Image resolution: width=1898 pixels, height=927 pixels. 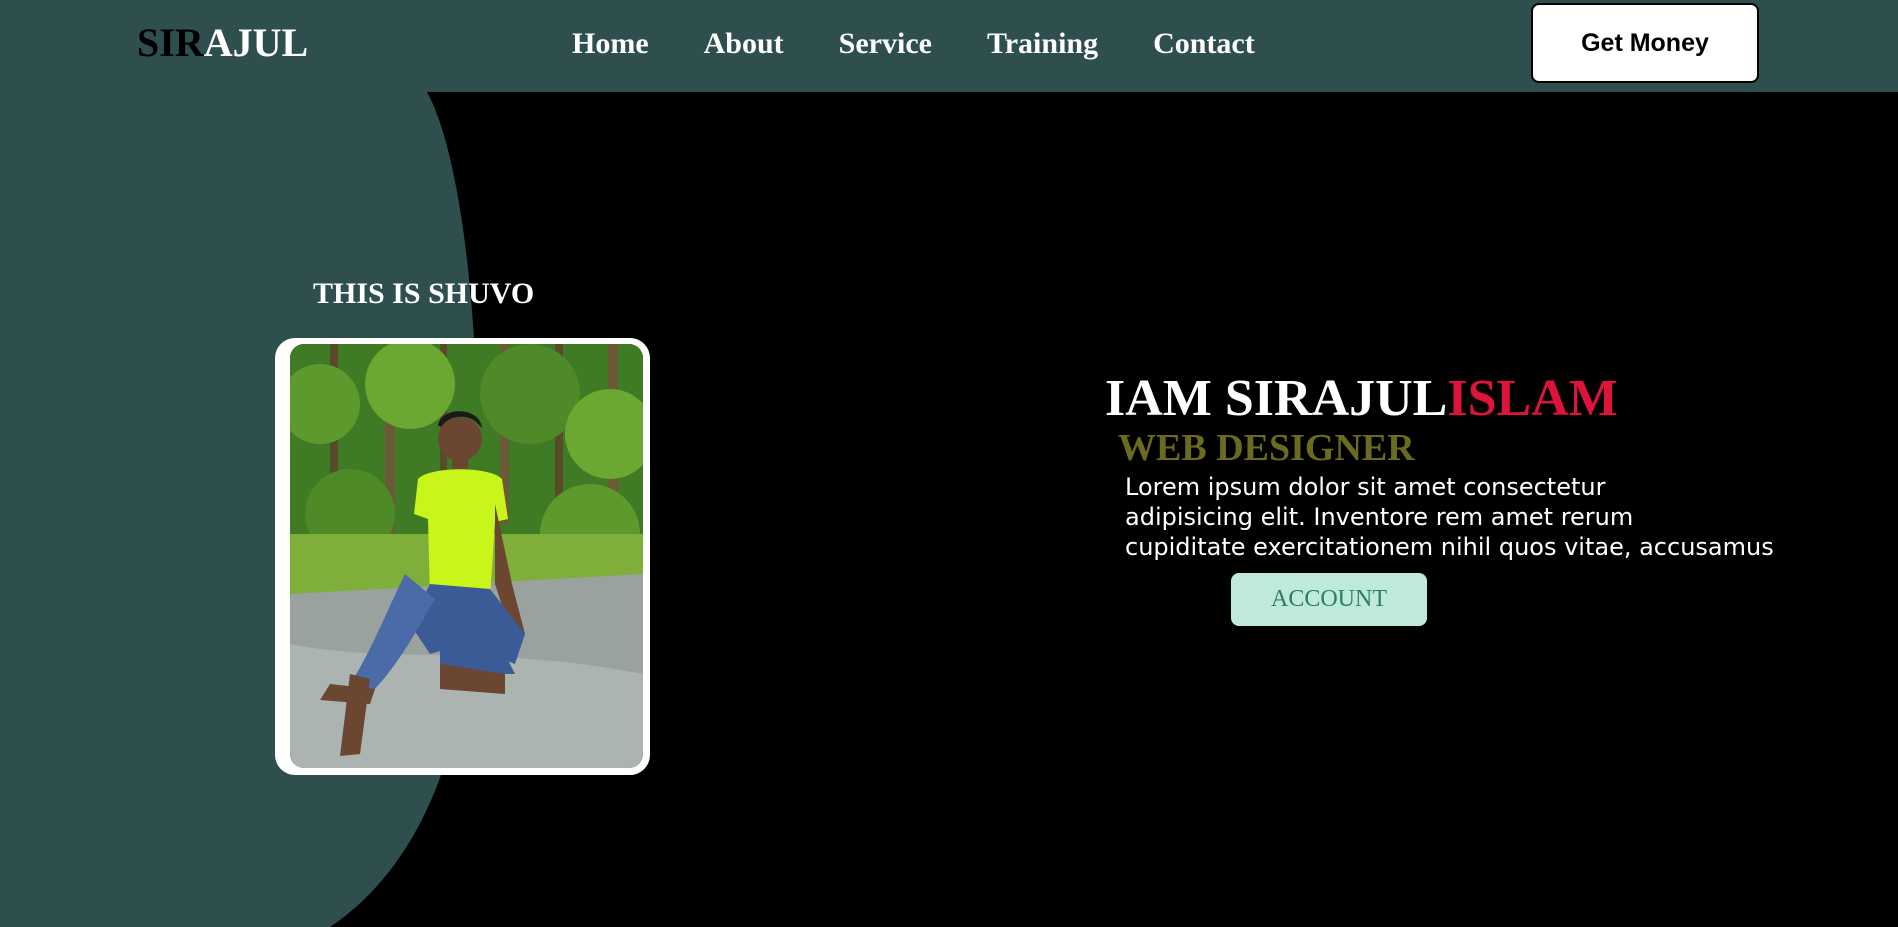 I want to click on get-money-button: Get Money, so click(x=1645, y=43).